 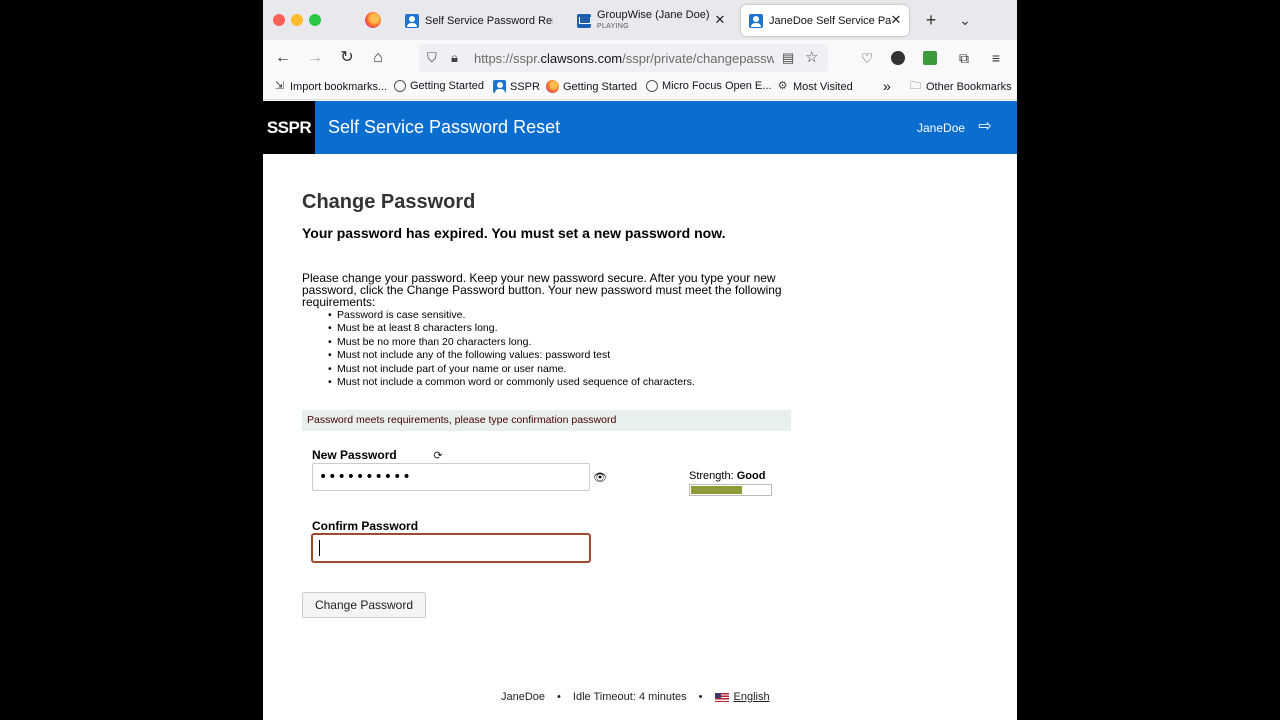 What do you see at coordinates (811, 57) in the screenshot?
I see `bookmark-star-icon: ☆` at bounding box center [811, 57].